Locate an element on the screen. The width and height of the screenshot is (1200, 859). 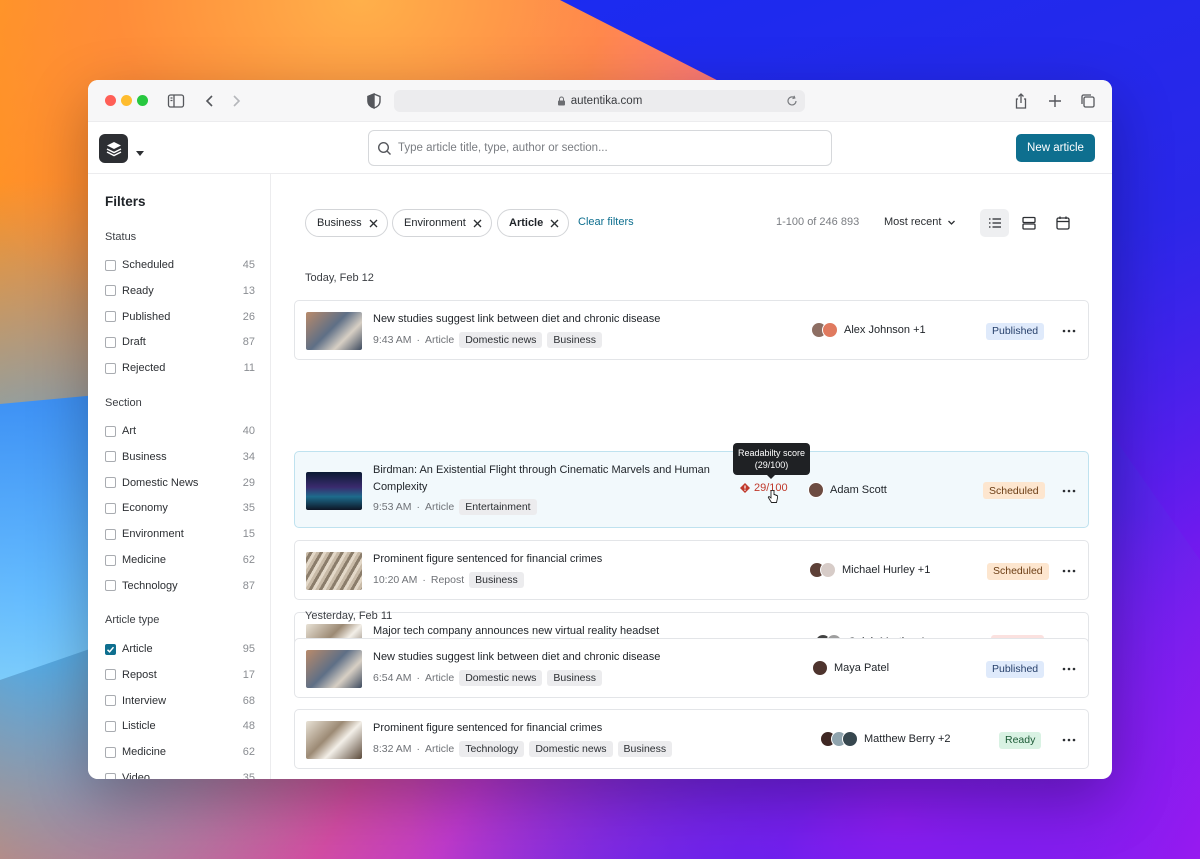
caret-down-icon is located at coordinates (140, 150).